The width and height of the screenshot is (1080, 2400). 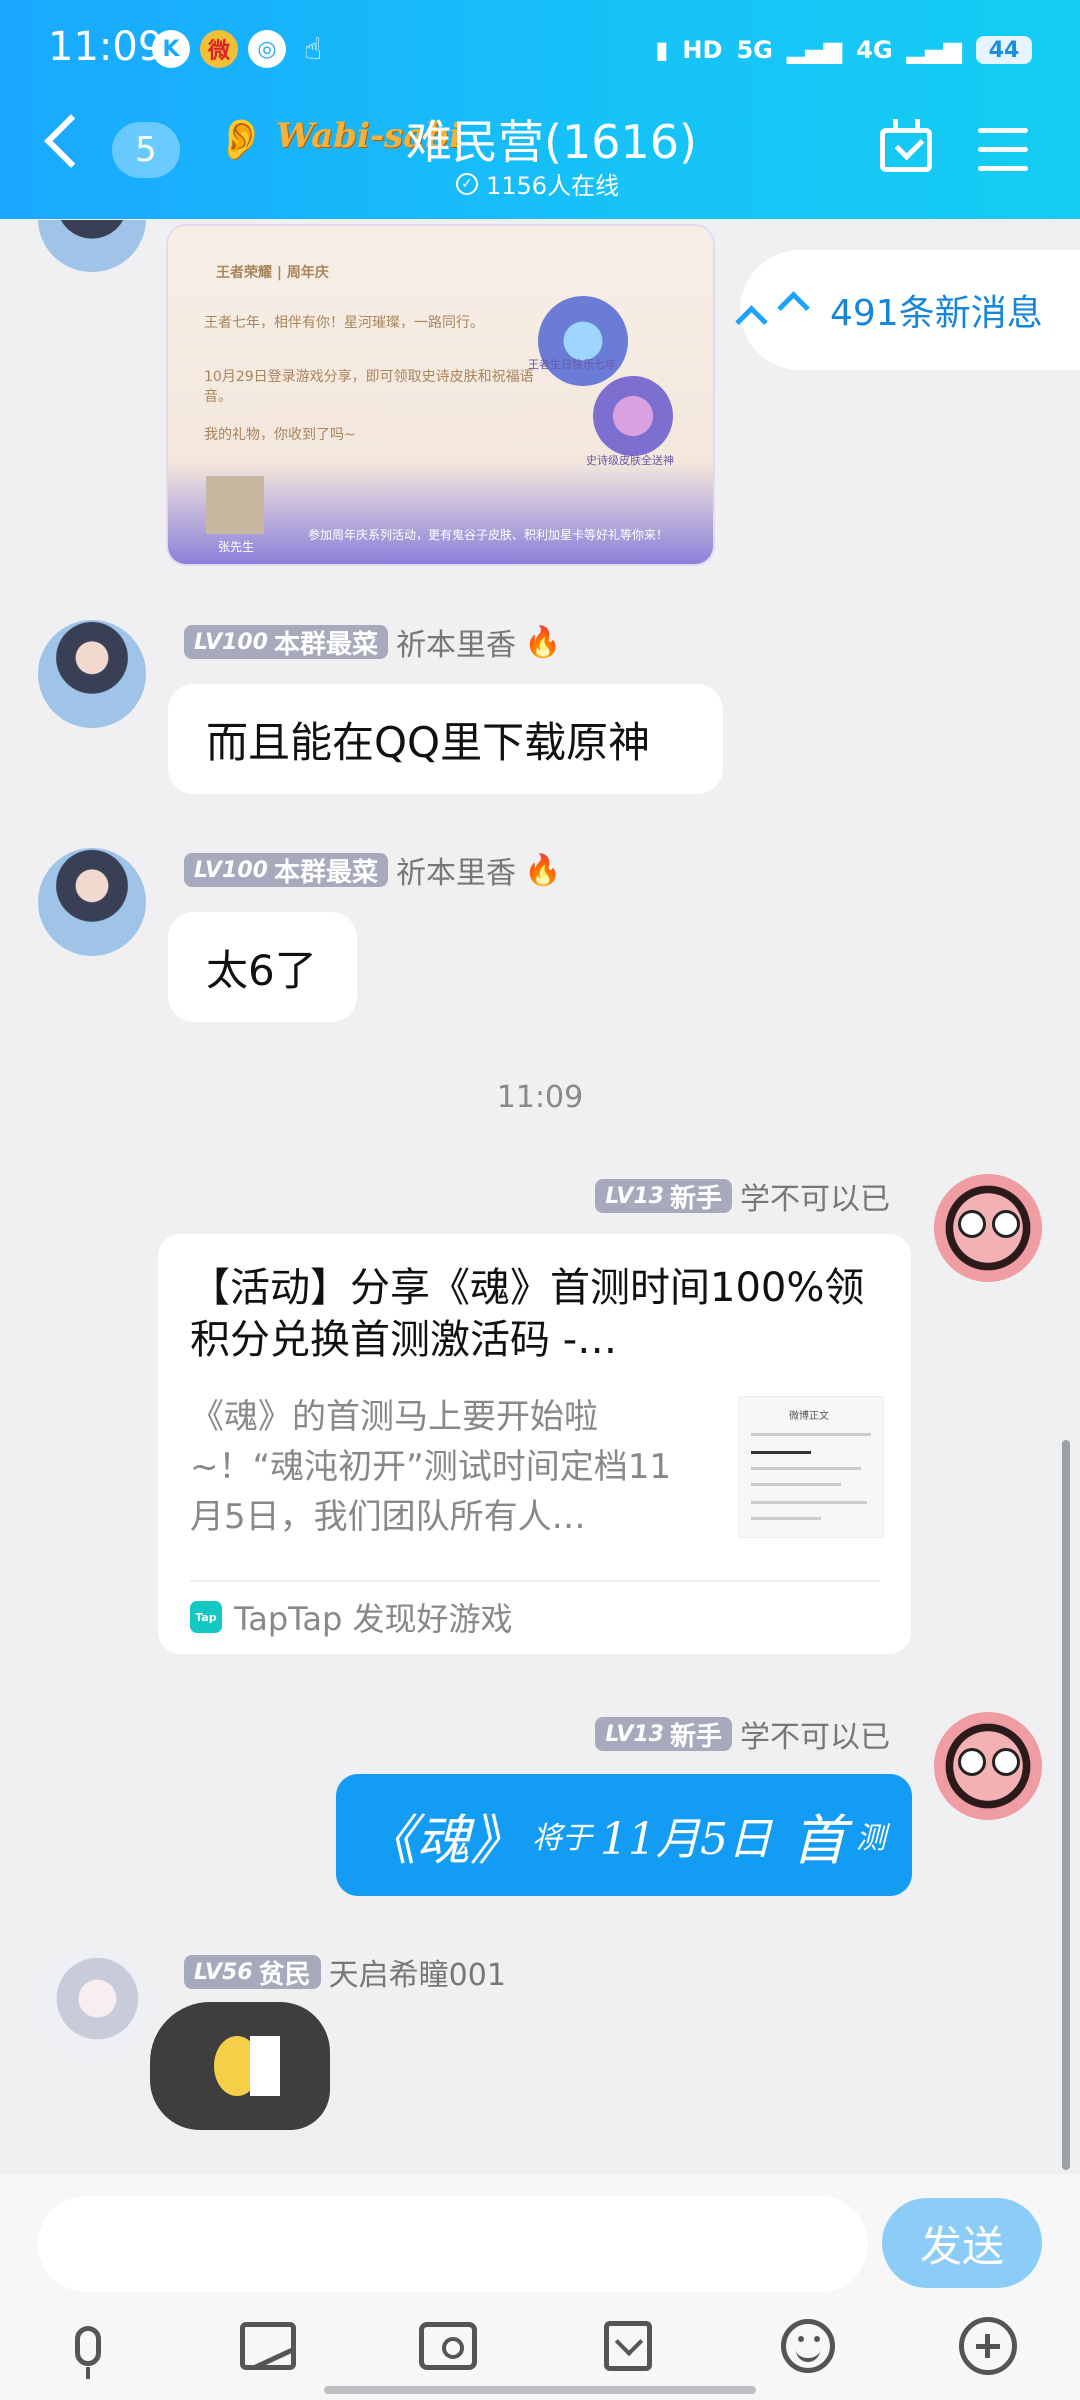 I want to click on signal-icon: ▂▄▆, so click(x=814, y=50).